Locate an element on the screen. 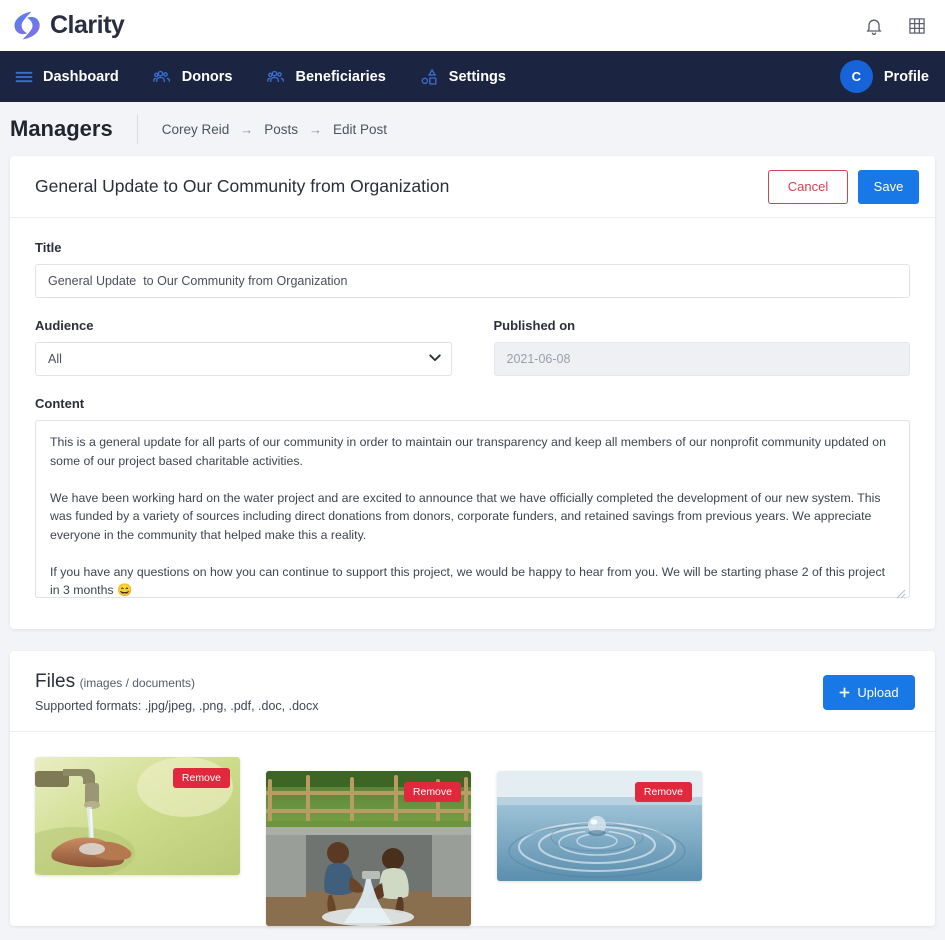 The image size is (945, 940). title-label: Title is located at coordinates (48, 247).